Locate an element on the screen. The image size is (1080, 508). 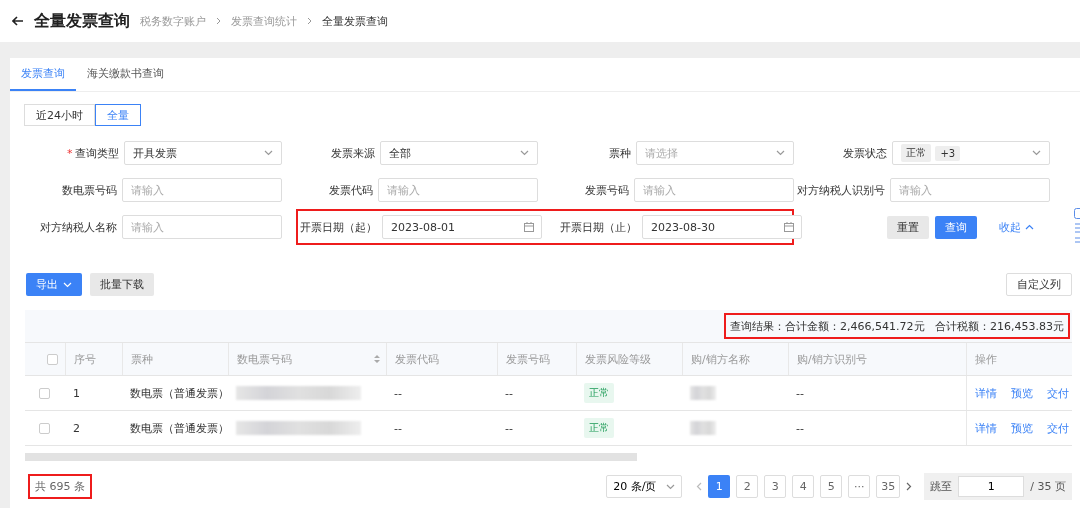
reset-button: 重置 is located at coordinates (908, 227).